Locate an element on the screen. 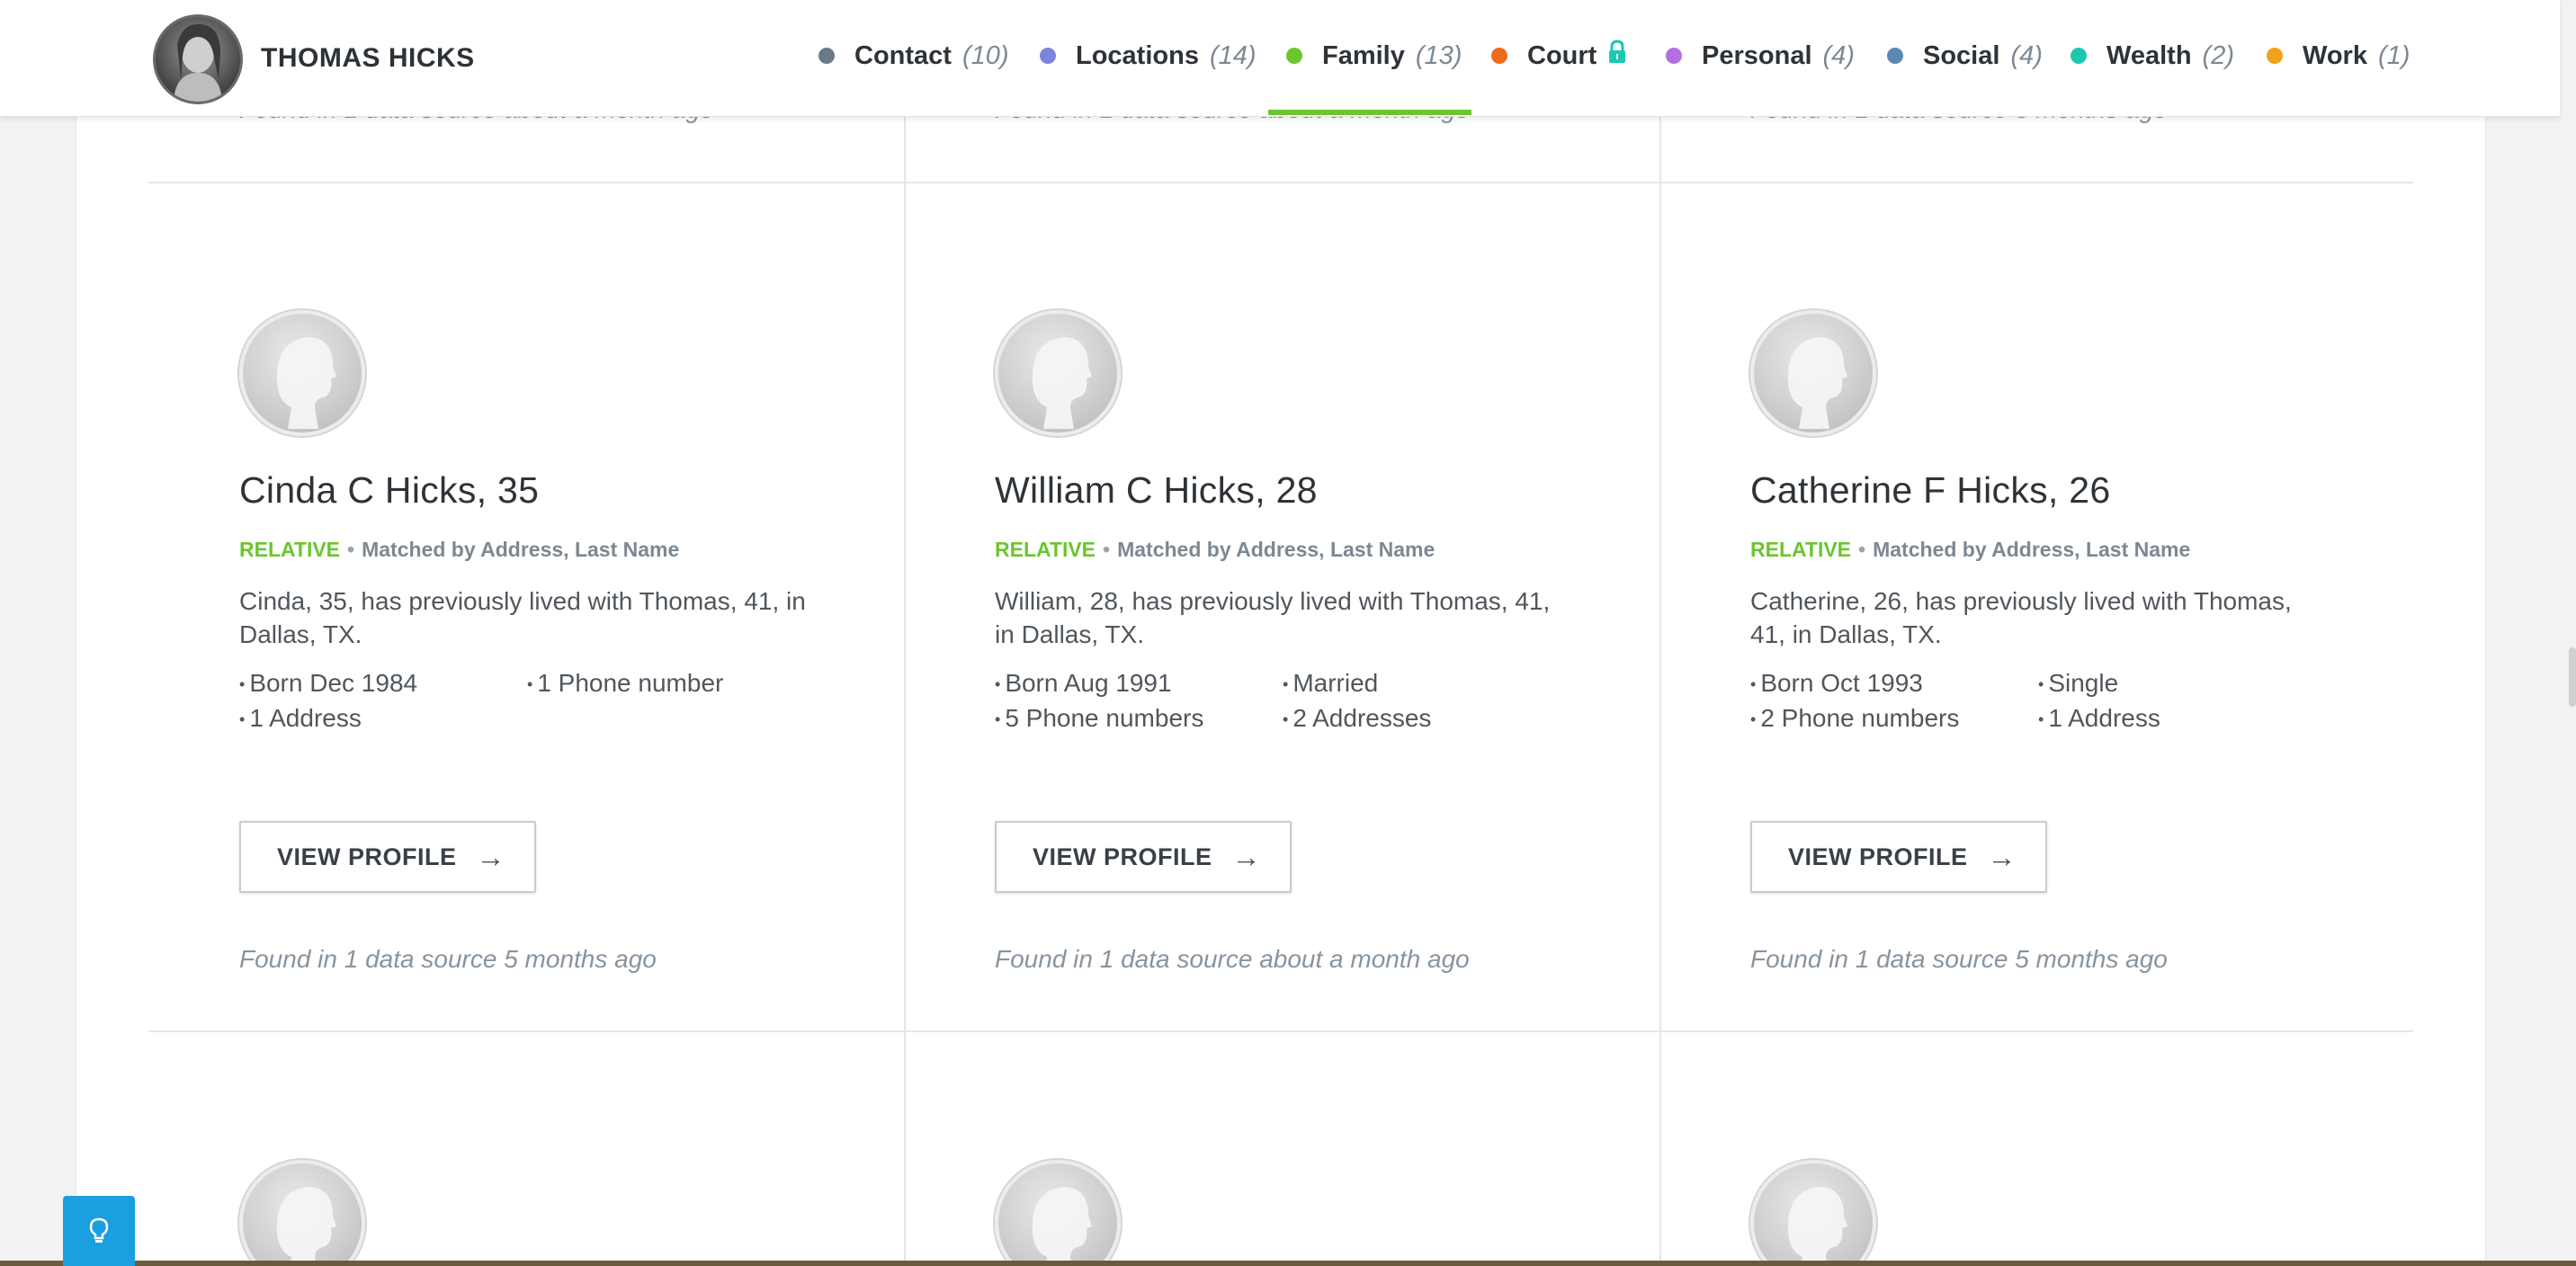 The width and height of the screenshot is (2576, 1266). fact-item: 5 Phone numbers is located at coordinates (1139, 719).